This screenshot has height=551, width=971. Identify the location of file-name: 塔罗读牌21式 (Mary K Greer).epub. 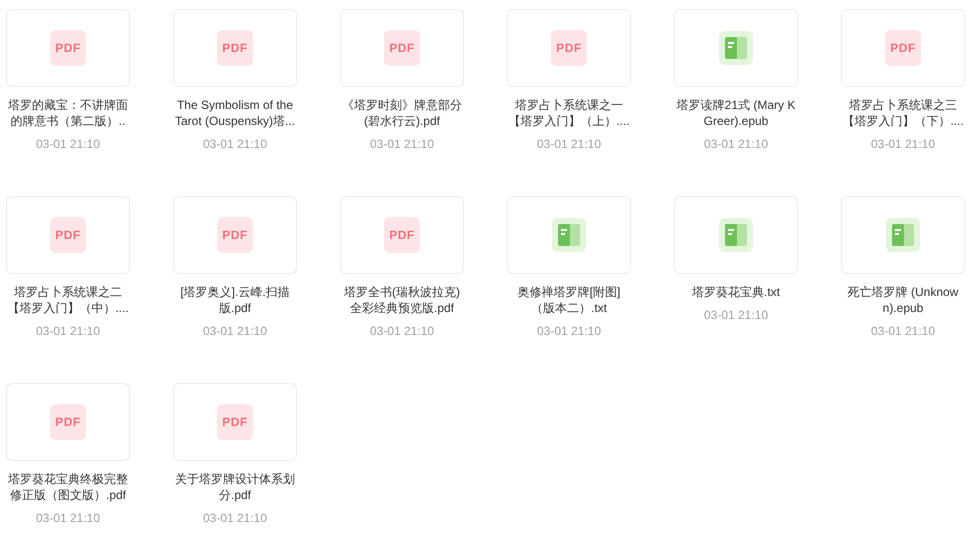
(736, 113).